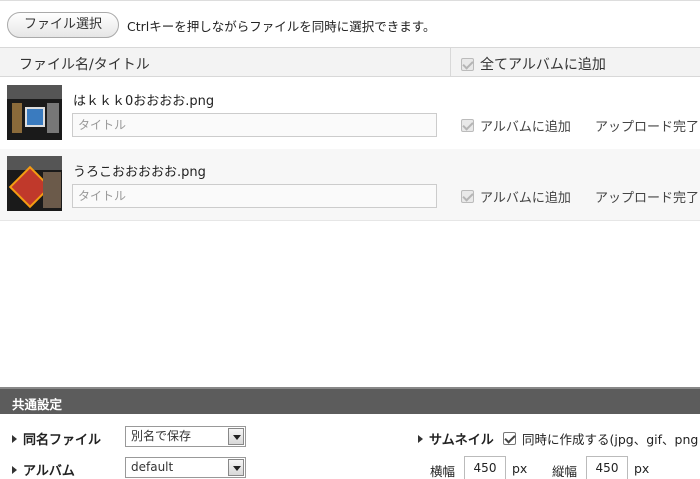 This screenshot has height=479, width=700. What do you see at coordinates (350, 62) in the screenshot?
I see `file-list-header: ファイル名/タイトル 全てアルバムに追加` at bounding box center [350, 62].